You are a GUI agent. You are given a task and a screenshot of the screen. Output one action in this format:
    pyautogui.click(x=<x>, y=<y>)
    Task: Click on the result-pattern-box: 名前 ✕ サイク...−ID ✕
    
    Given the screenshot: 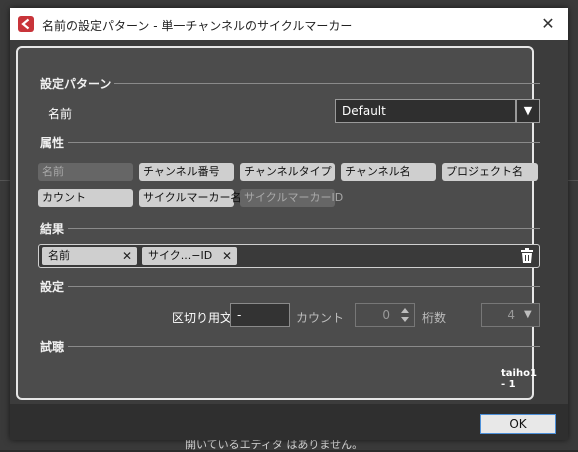 What is the action you would take?
    pyautogui.click(x=289, y=256)
    